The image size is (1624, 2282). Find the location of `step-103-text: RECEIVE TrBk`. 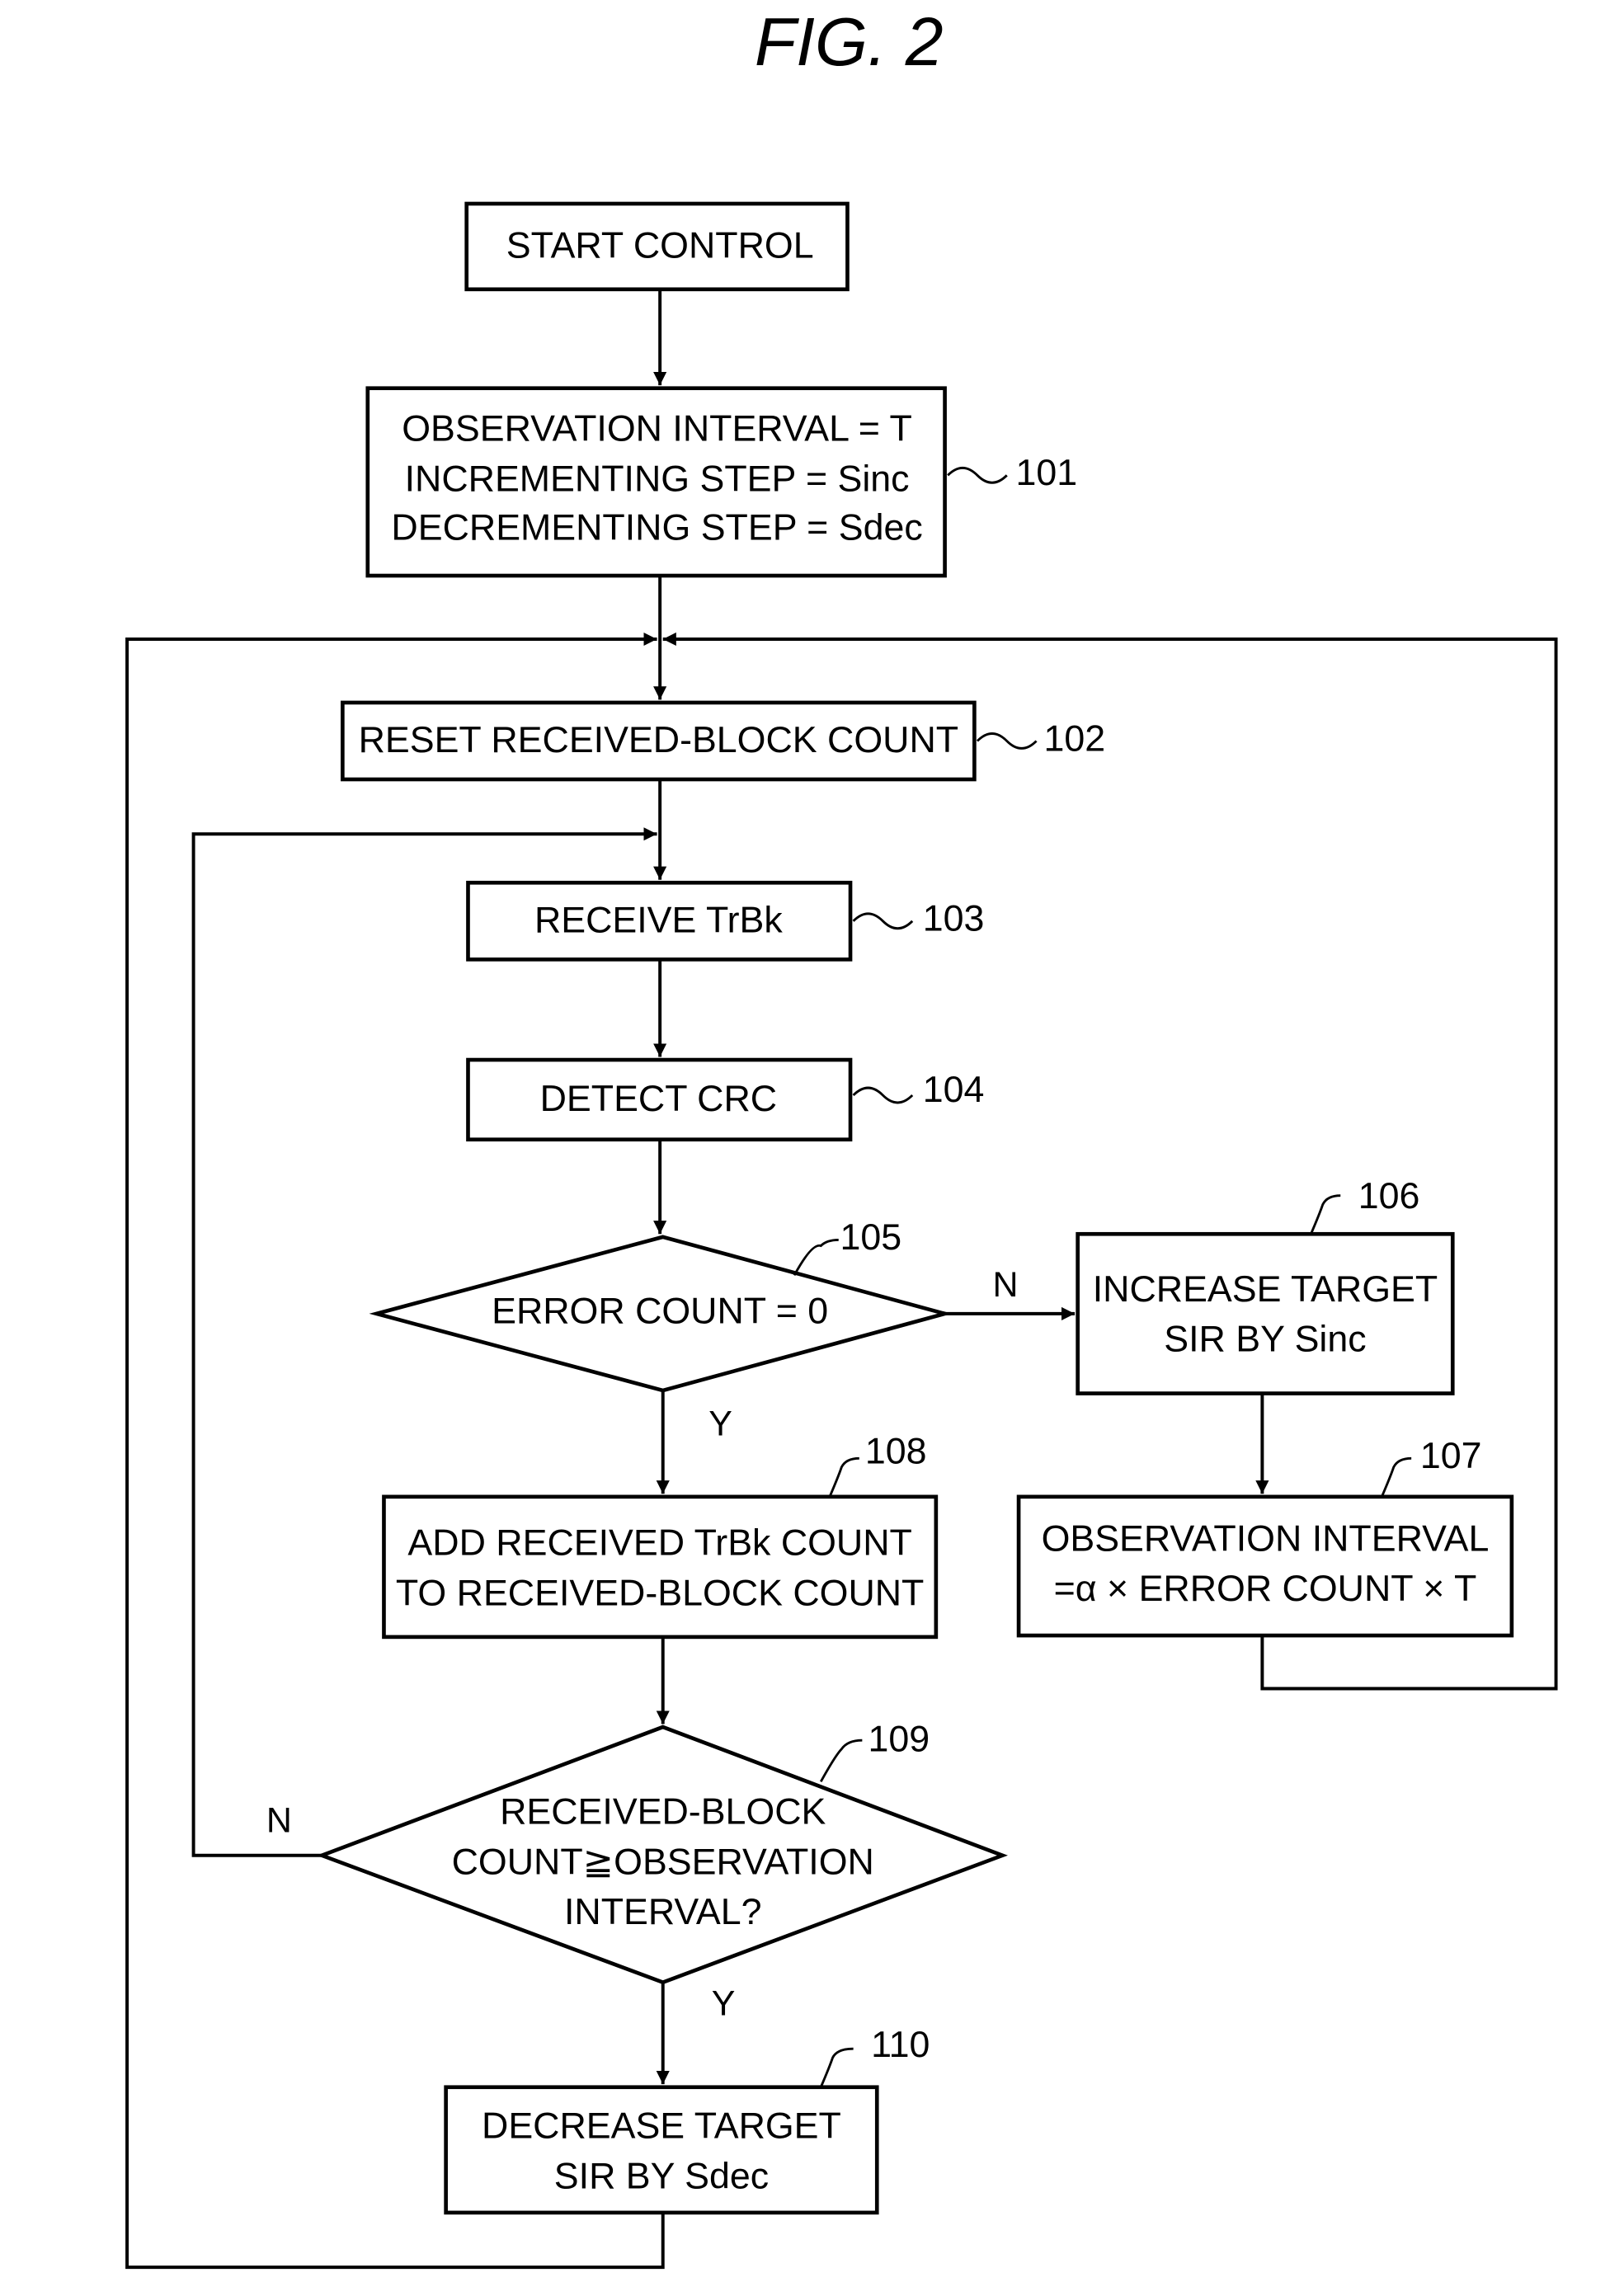

step-103-text: RECEIVE TrBk is located at coordinates (658, 919).